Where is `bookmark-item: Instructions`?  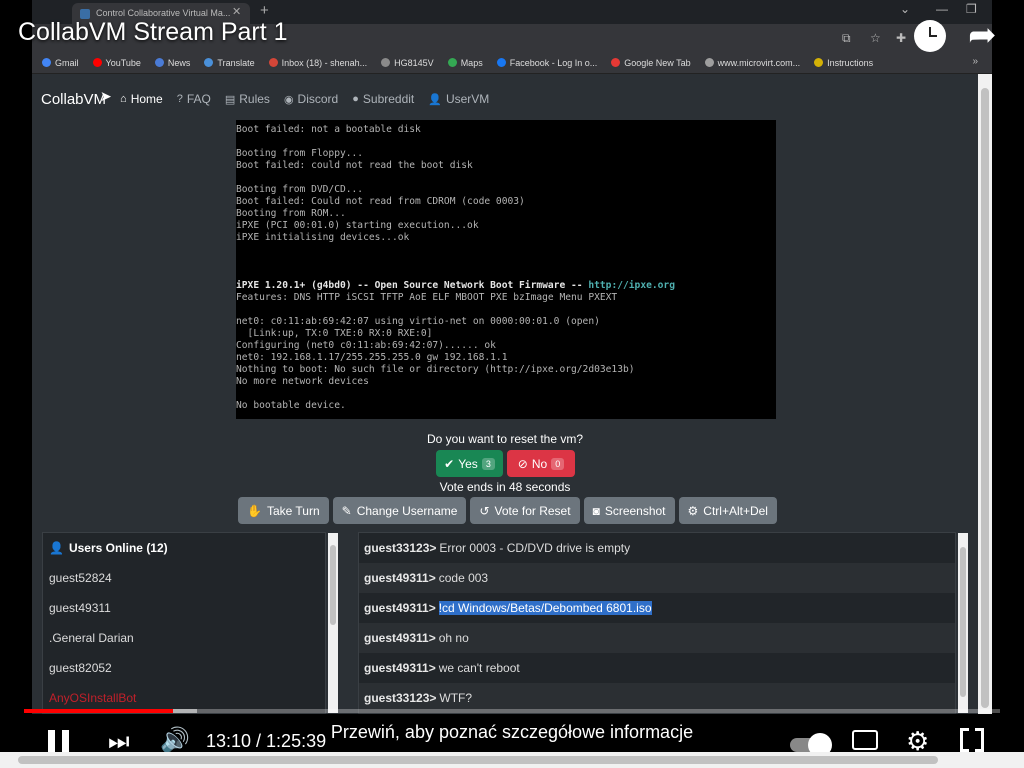 bookmark-item: Instructions is located at coordinates (843, 63).